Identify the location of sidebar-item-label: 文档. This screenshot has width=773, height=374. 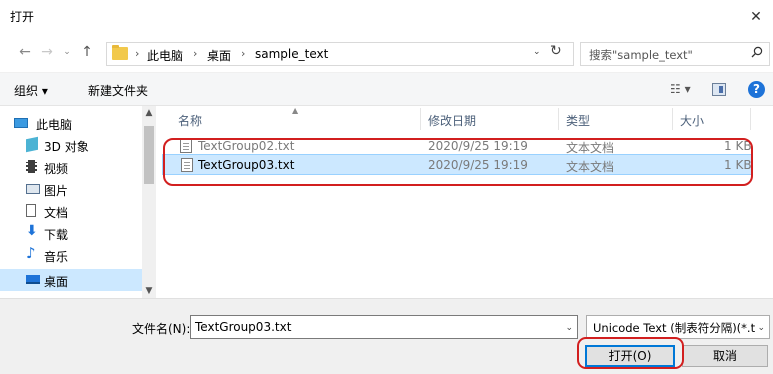
(56, 213).